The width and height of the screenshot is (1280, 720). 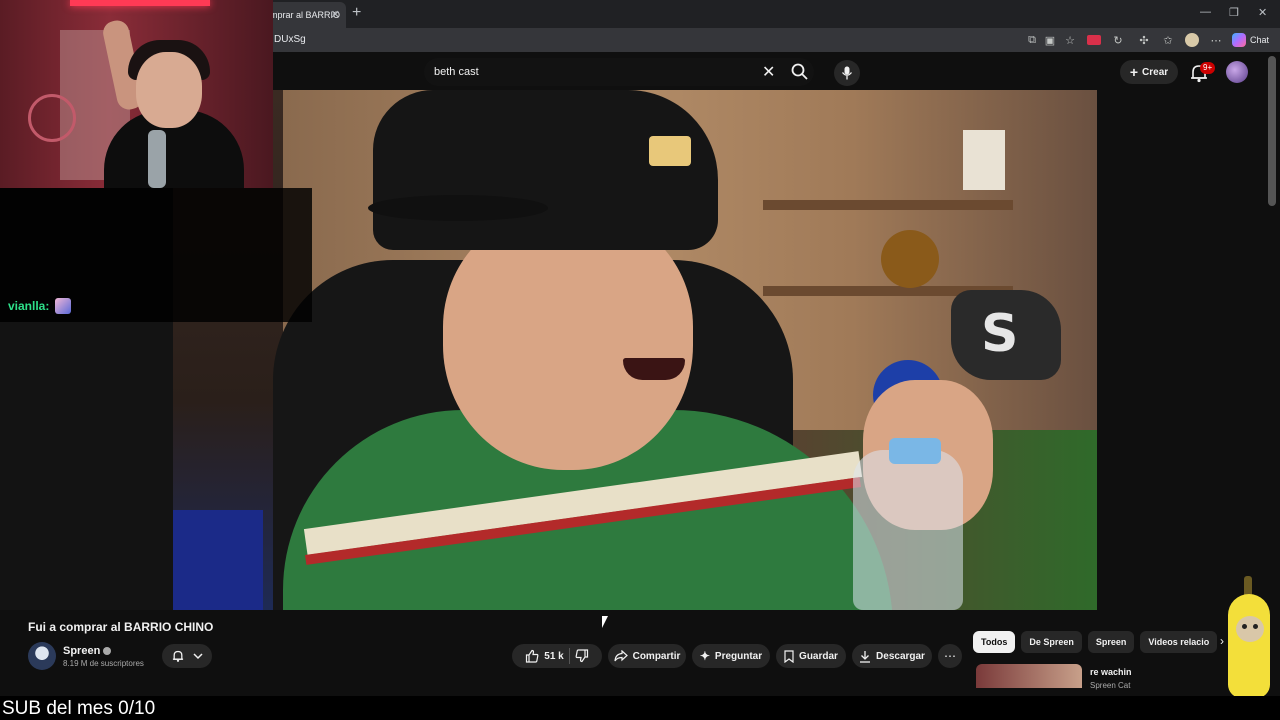 What do you see at coordinates (1205, 12) in the screenshot?
I see `minimize-icon: —` at bounding box center [1205, 12].